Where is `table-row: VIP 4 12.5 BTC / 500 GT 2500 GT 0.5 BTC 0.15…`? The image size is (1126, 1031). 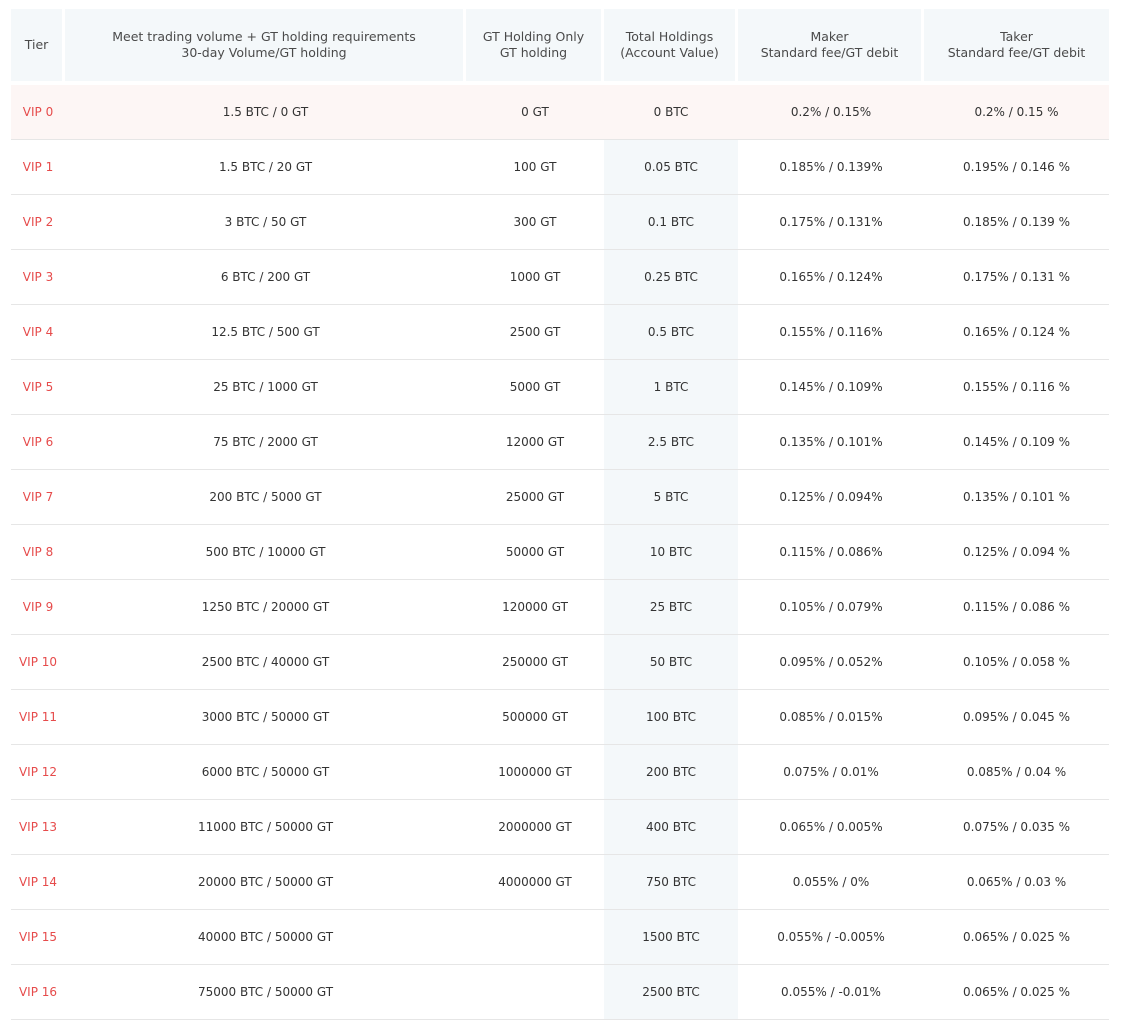 table-row: VIP 4 12.5 BTC / 500 GT 2500 GT 0.5 BTC 0.15… is located at coordinates (560, 332).